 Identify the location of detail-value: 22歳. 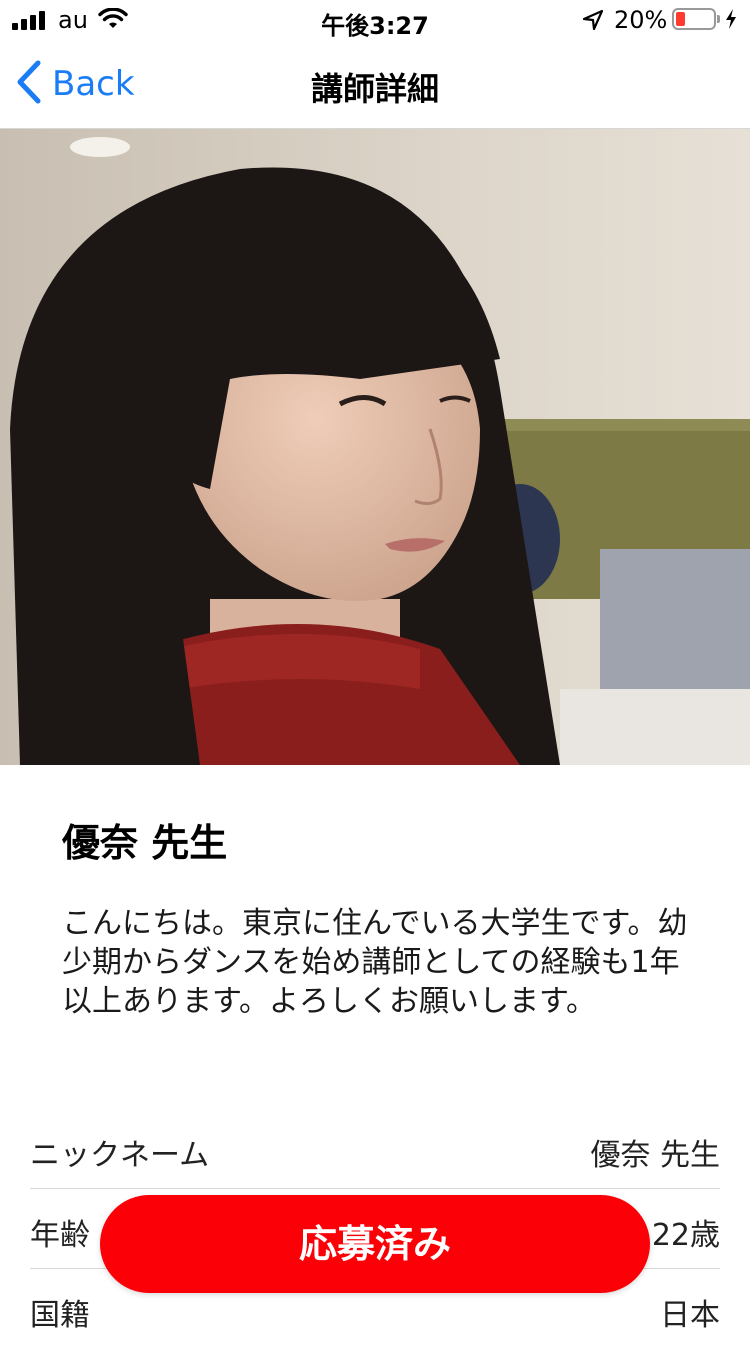
(685, 1235).